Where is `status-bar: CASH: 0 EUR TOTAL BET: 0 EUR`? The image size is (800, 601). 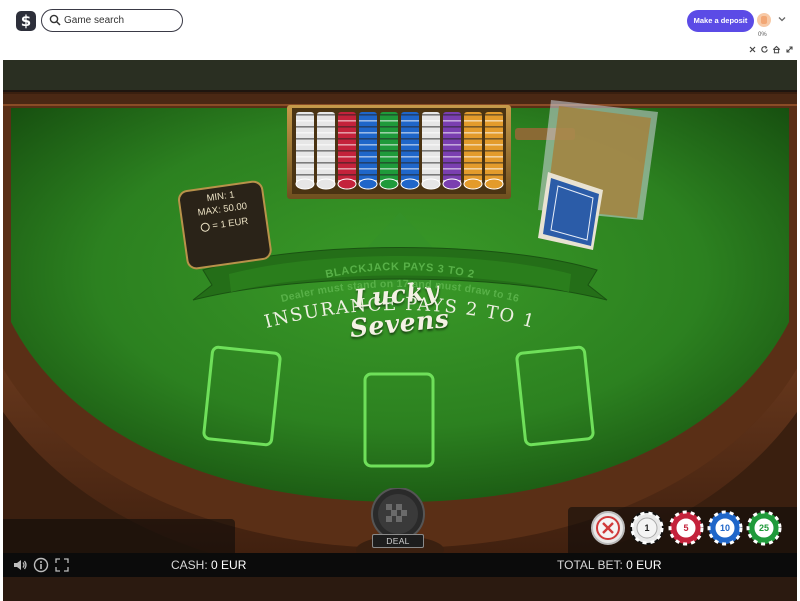 status-bar: CASH: 0 EUR TOTAL BET: 0 EUR is located at coordinates (400, 565).